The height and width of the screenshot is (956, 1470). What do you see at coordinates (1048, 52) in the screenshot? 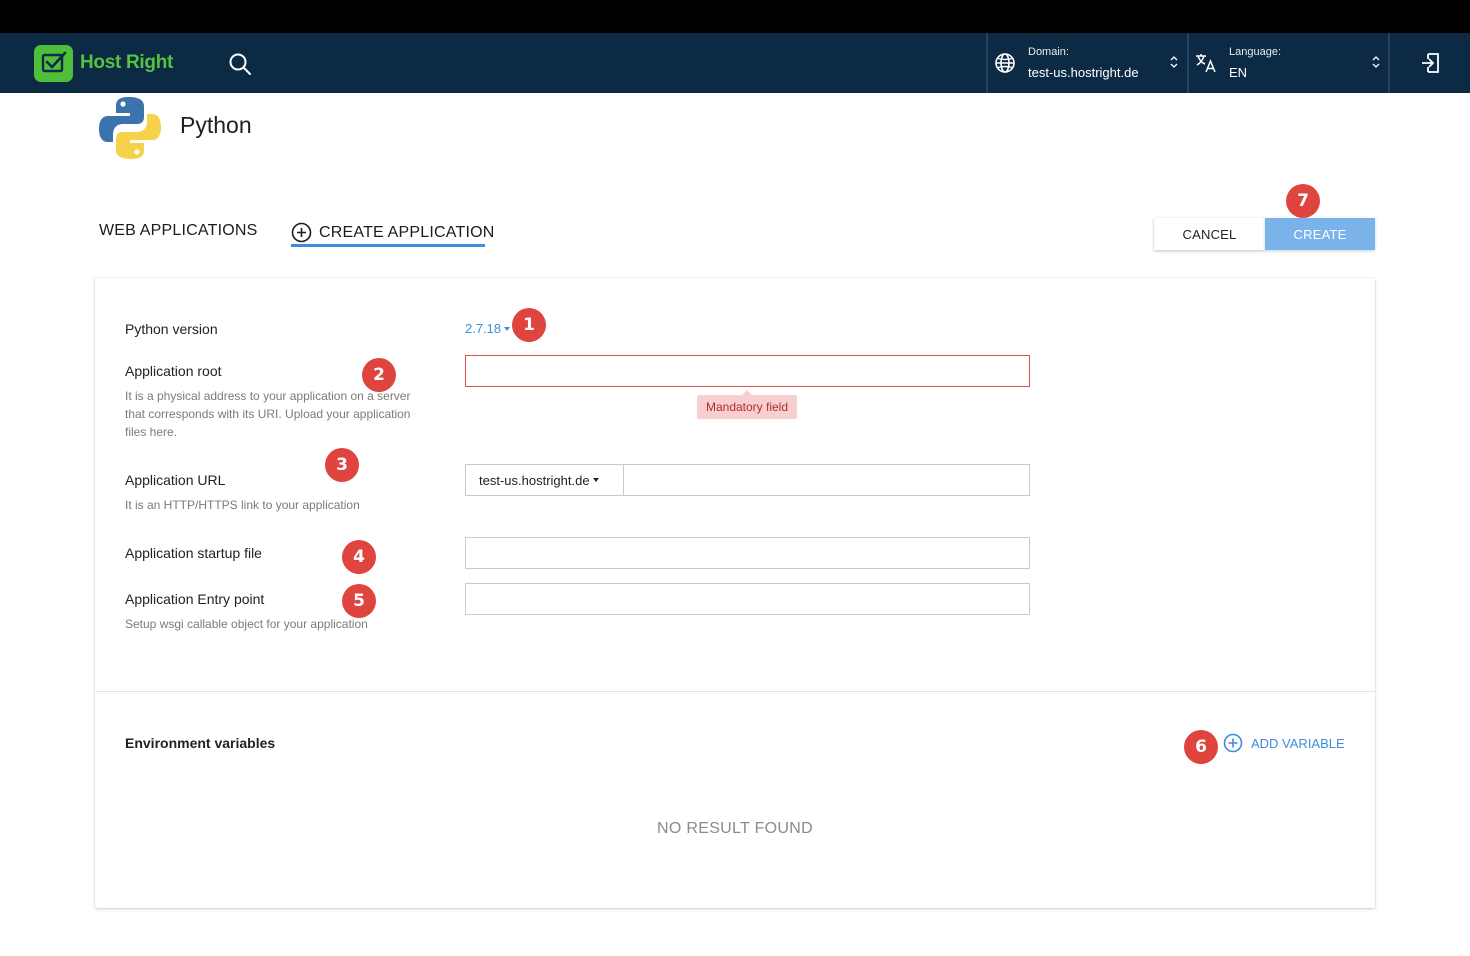
I see `domain-label: Domain:` at bounding box center [1048, 52].